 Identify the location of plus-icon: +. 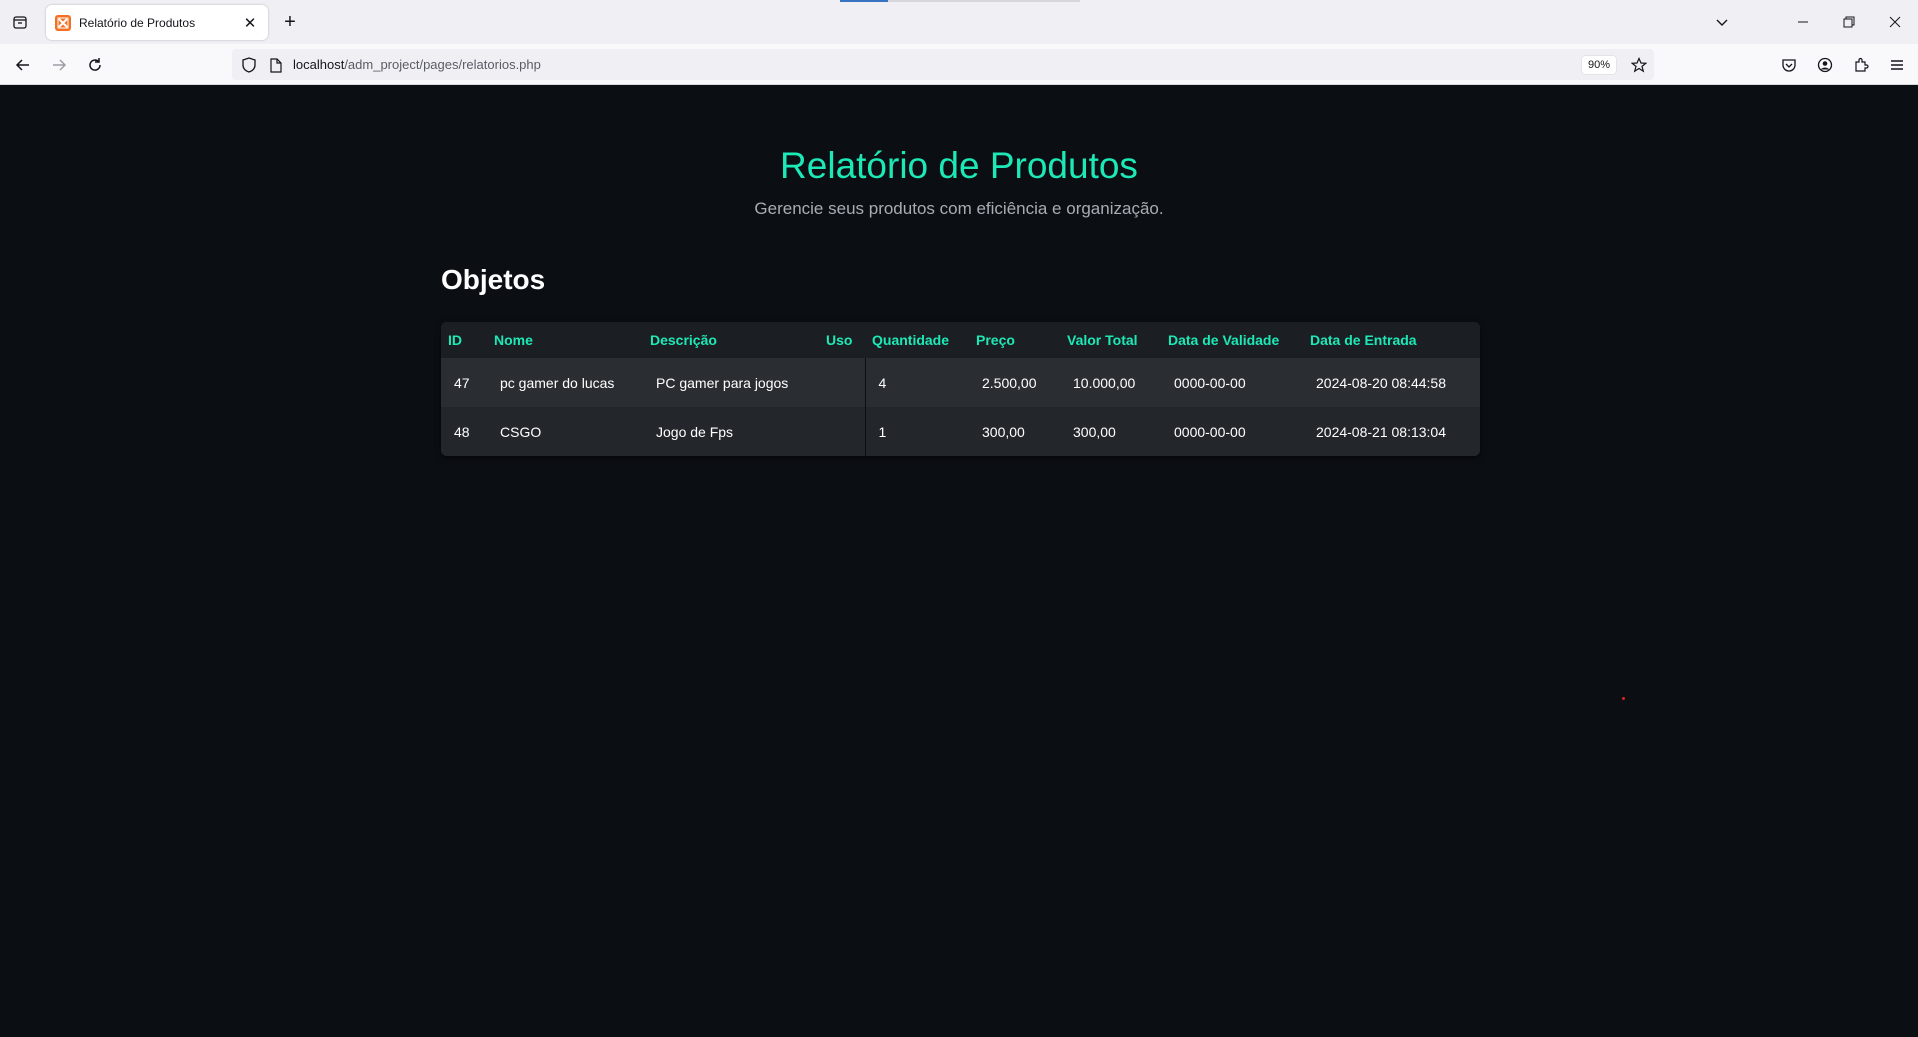
(290, 22).